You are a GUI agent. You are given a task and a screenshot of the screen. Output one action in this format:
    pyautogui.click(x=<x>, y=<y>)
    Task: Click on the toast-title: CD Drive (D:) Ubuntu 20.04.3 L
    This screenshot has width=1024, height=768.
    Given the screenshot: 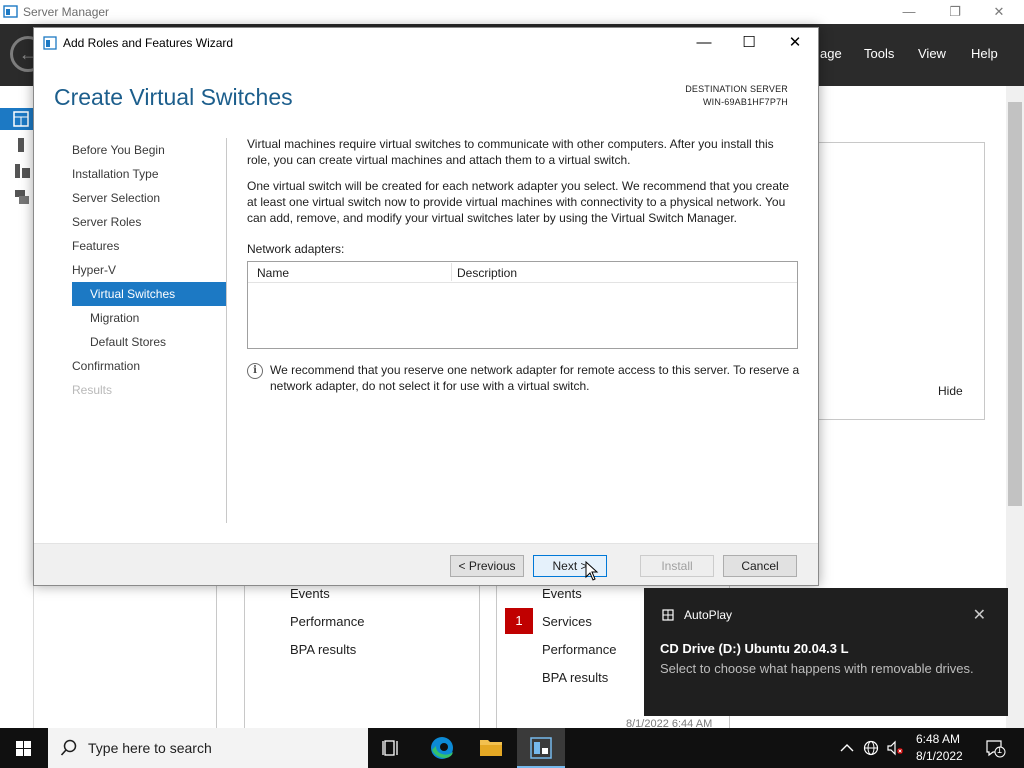 What is the action you would take?
    pyautogui.click(x=754, y=648)
    